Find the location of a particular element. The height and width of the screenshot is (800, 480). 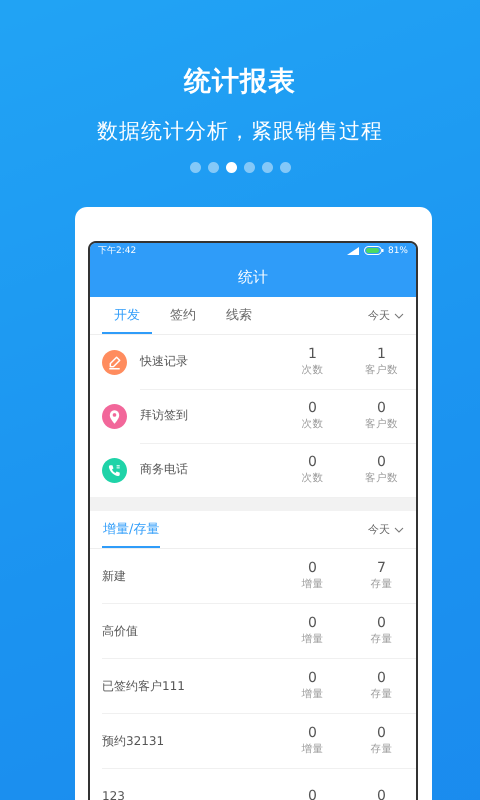

activity-name: 快速记录 is located at coordinates (164, 361).